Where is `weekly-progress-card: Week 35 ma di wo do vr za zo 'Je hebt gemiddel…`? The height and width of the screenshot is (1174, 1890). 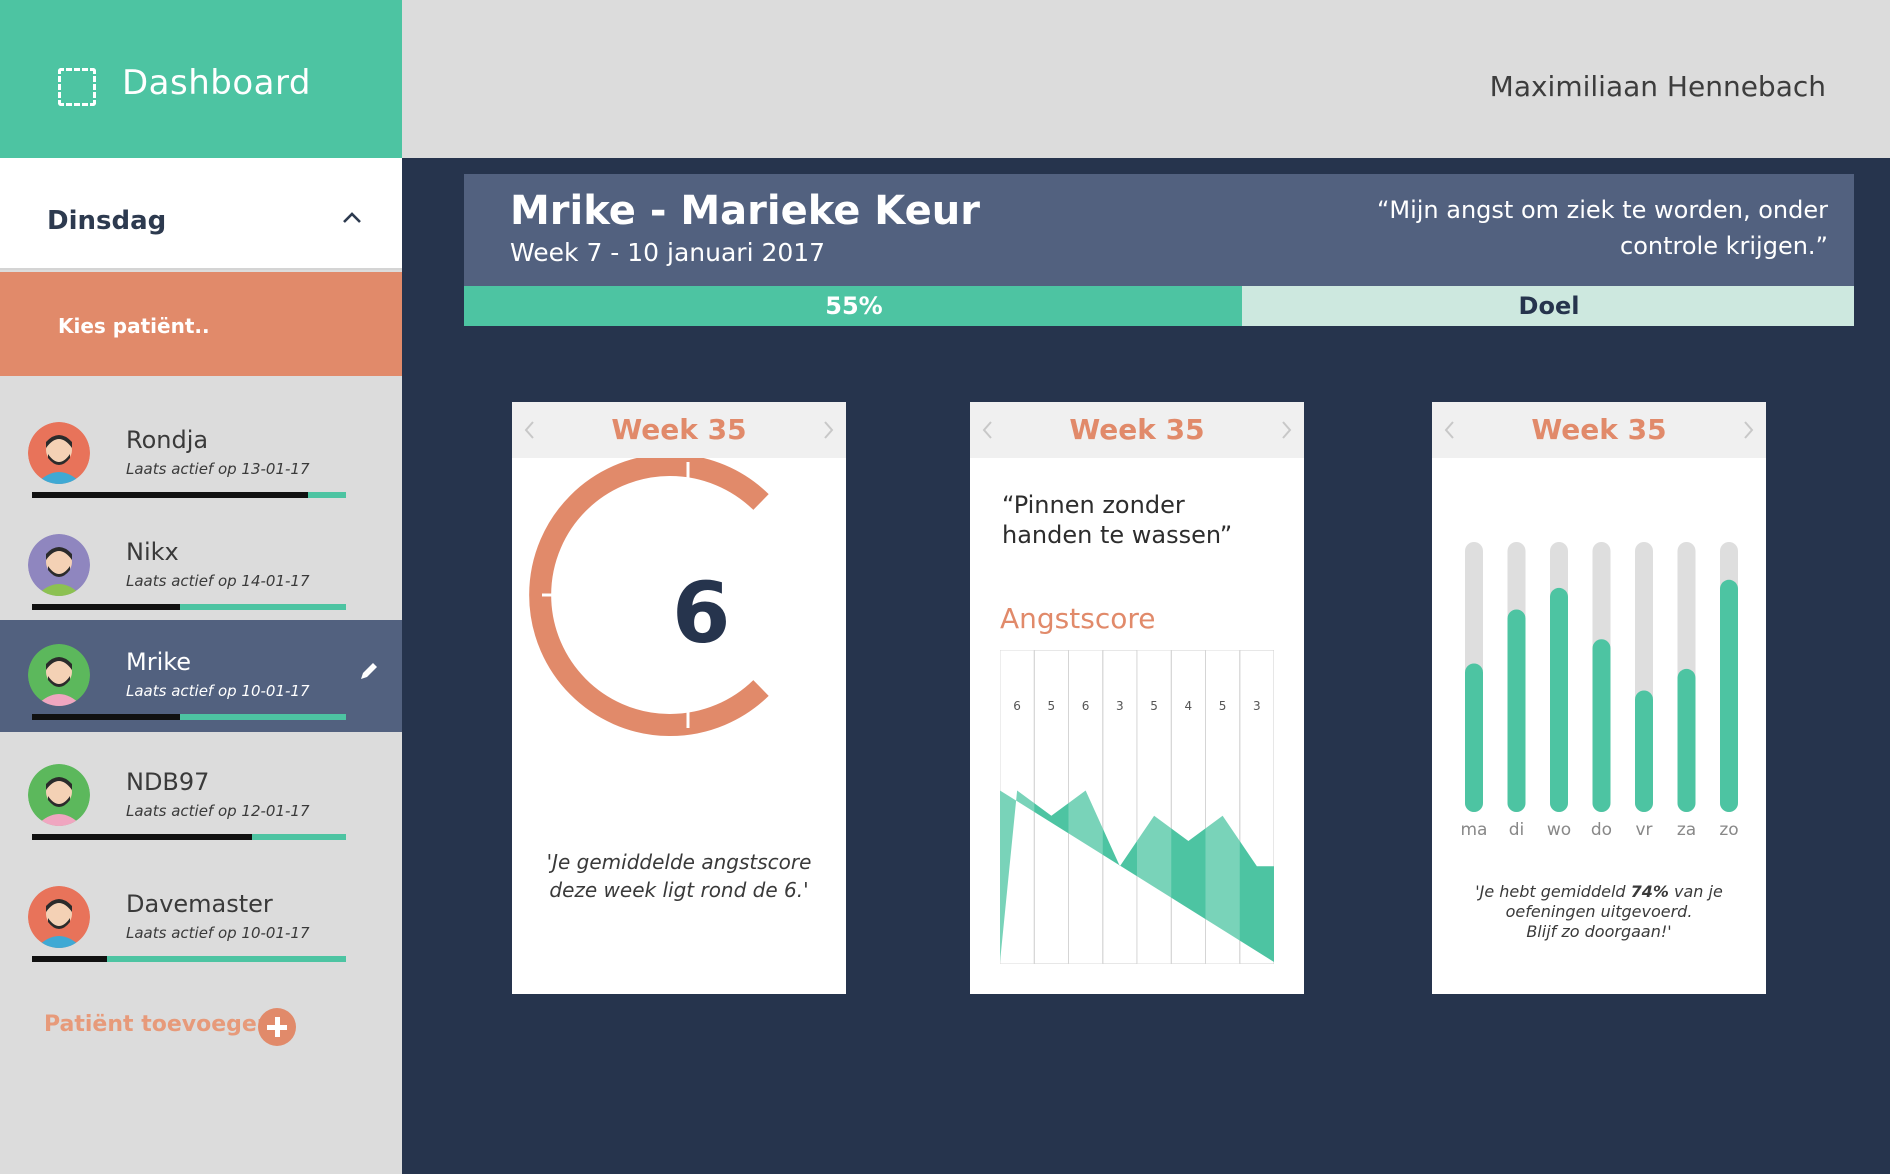
weekly-progress-card: Week 35 ma di wo do vr za zo 'Je hebt gemiddel… is located at coordinates (1599, 698).